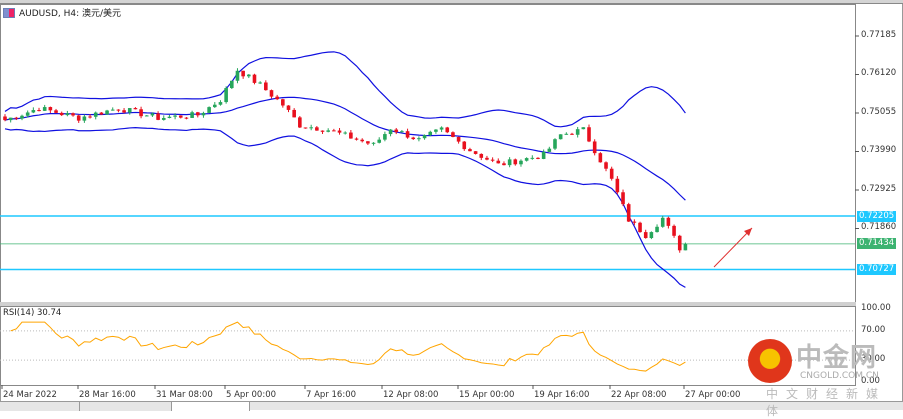 Image resolution: width=903 pixels, height=419 pixels. Describe the element at coordinates (251, 395) in the screenshot. I see `time-axis-label: 5 Apr 00:00` at that location.